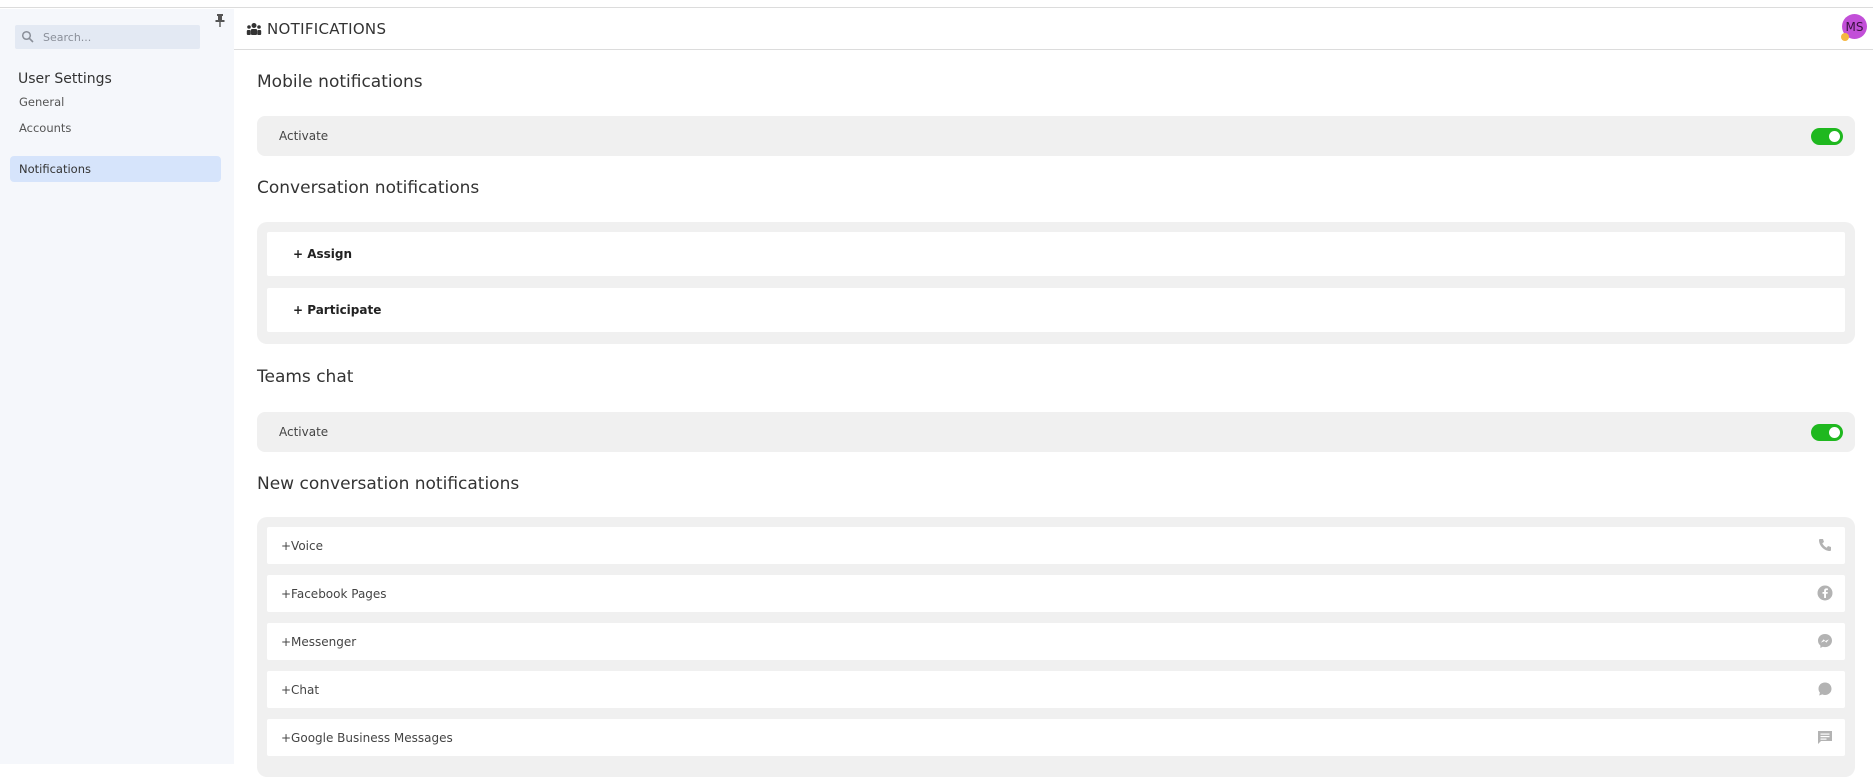 The width and height of the screenshot is (1873, 777). I want to click on message-icon, so click(1825, 737).